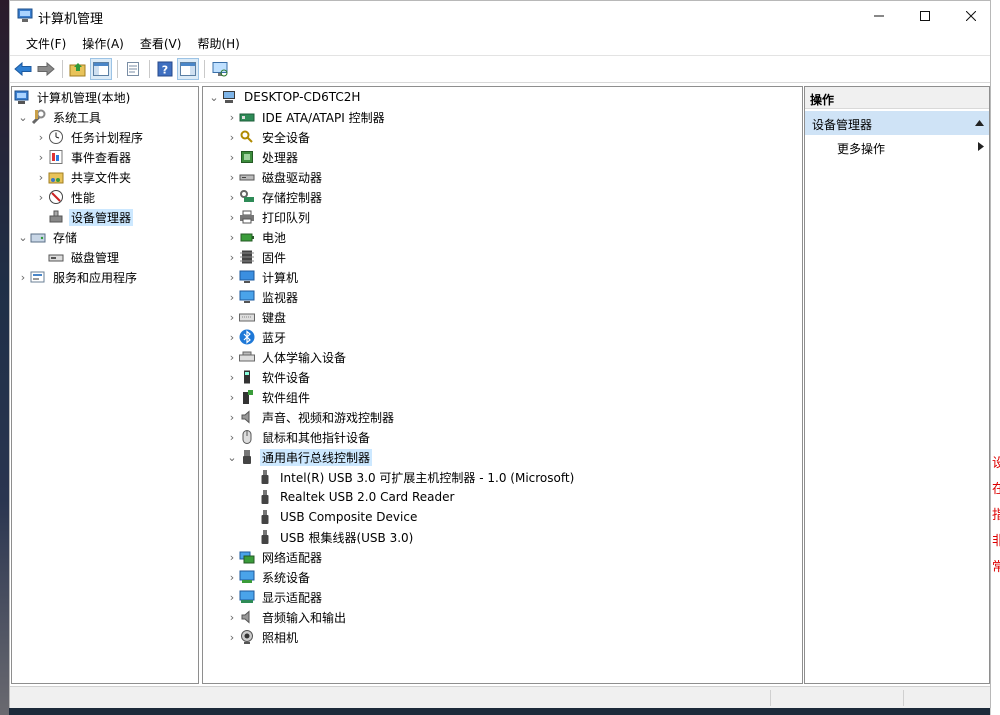 The image size is (1000, 715). Describe the element at coordinates (879, 16) in the screenshot. I see `minimize-button` at that location.